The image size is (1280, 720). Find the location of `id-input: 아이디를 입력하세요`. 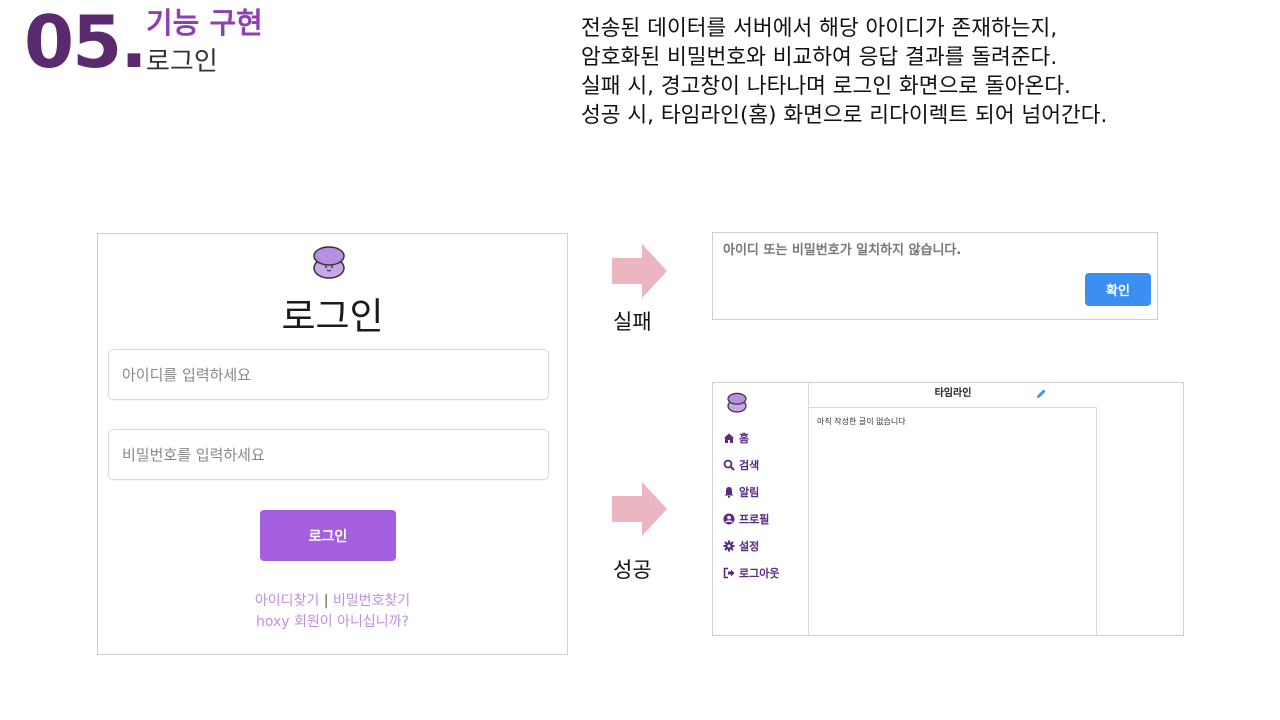

id-input: 아이디를 입력하세요 is located at coordinates (328, 374).